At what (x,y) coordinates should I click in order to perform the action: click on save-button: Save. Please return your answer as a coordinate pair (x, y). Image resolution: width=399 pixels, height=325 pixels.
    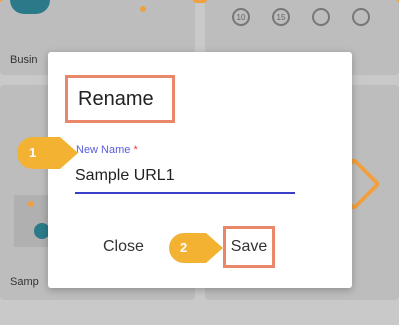
    Looking at the image, I should click on (249, 247).